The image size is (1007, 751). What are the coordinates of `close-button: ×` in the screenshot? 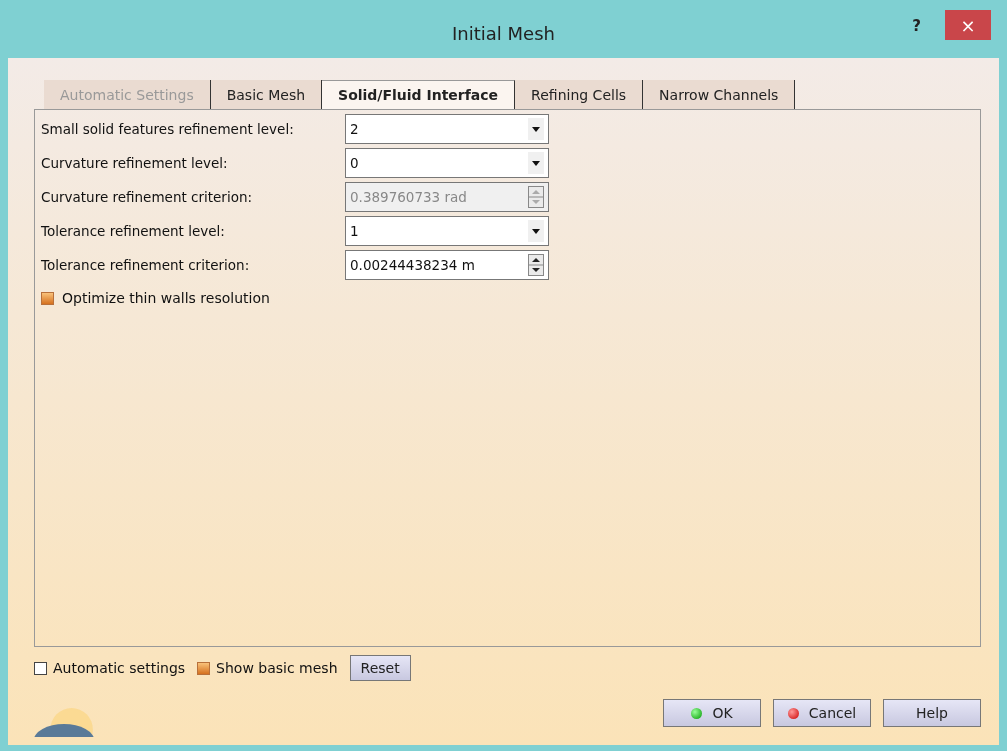 It's located at (968, 25).